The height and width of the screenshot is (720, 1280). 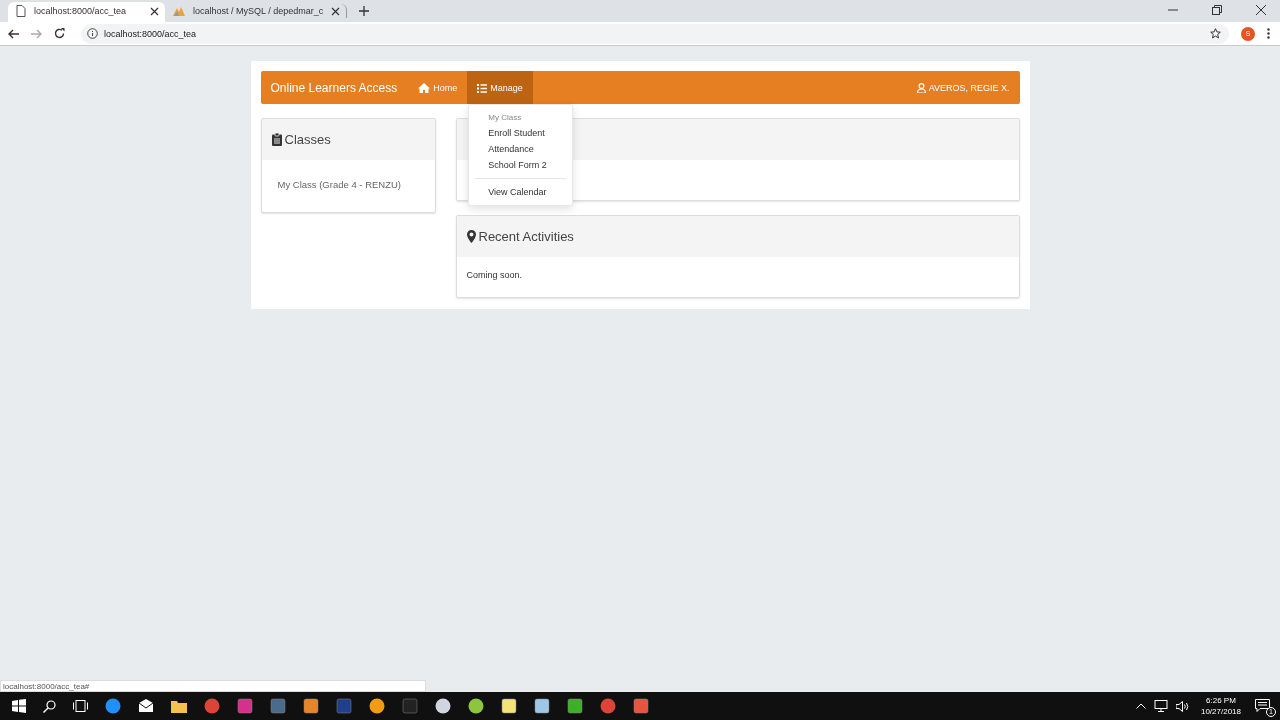 I want to click on browser-tab: localhost / MySQL / depedmar_c, so click(x=256, y=11).